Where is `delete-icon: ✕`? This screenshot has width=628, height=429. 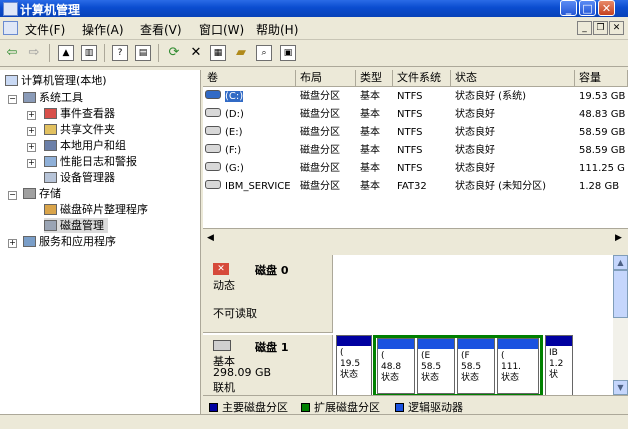 delete-icon: ✕ is located at coordinates (196, 53).